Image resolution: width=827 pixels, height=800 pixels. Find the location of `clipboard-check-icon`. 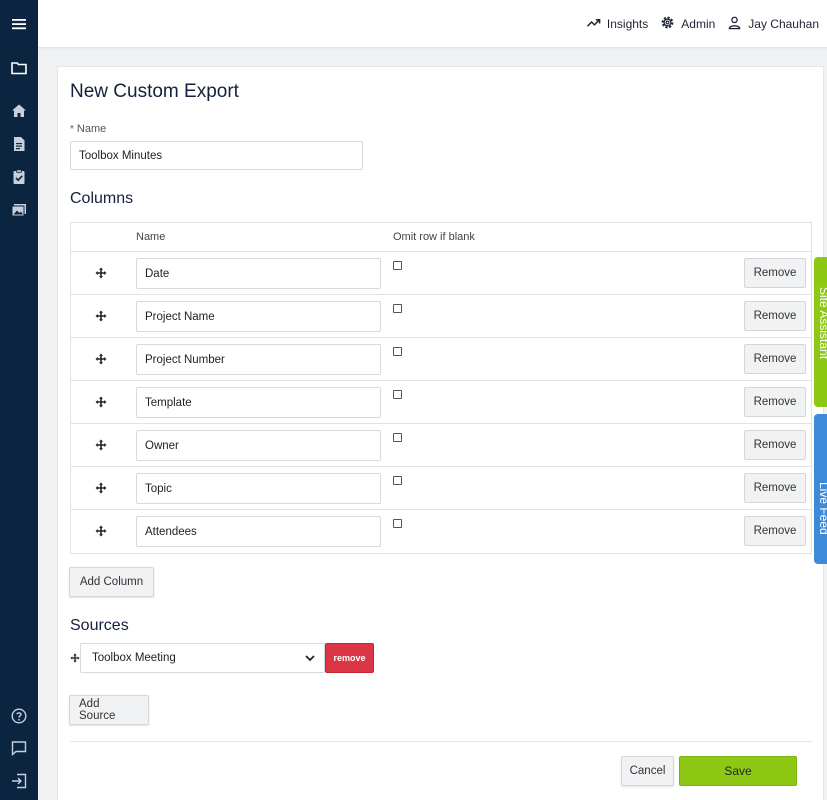

clipboard-check-icon is located at coordinates (19, 177).